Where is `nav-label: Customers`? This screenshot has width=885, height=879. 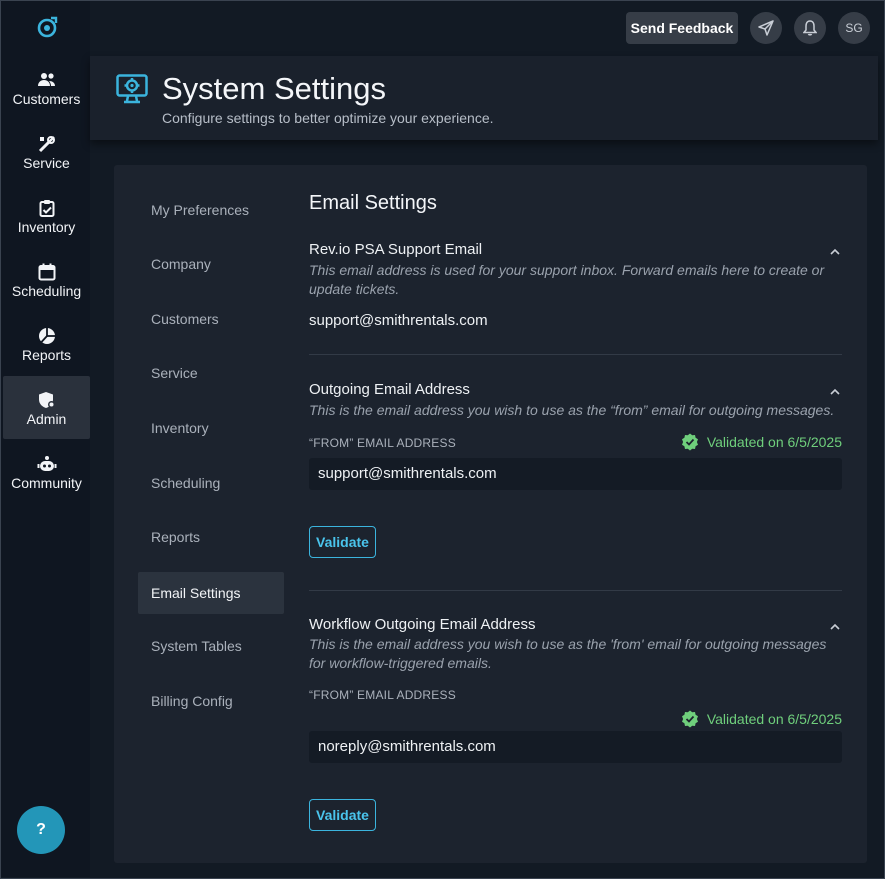 nav-label: Customers is located at coordinates (46, 99).